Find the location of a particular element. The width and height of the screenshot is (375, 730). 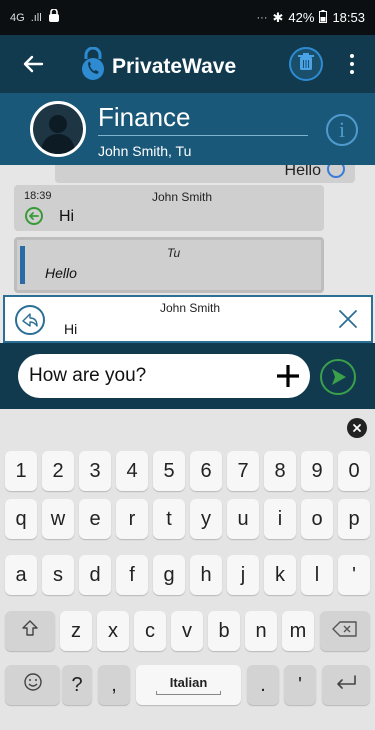

status-bar: 4G .ıll ··· ✱ 42% 18:53 is located at coordinates (187, 17).